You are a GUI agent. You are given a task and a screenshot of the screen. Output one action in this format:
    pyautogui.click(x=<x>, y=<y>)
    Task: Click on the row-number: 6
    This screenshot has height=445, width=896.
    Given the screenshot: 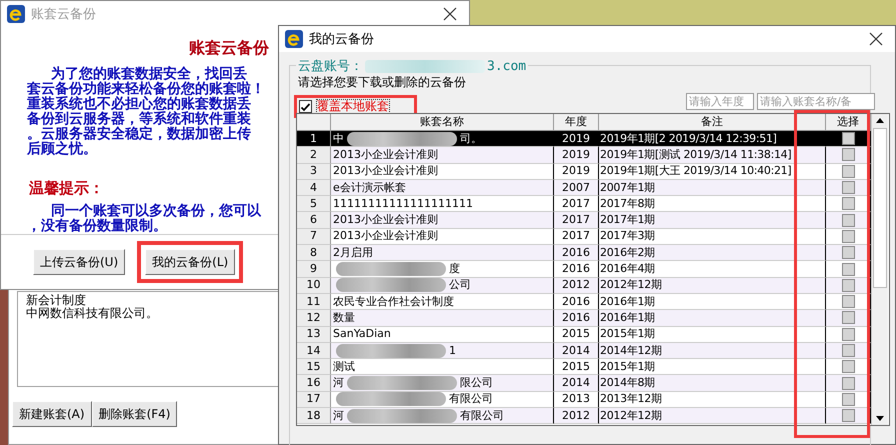 What is the action you would take?
    pyautogui.click(x=314, y=220)
    